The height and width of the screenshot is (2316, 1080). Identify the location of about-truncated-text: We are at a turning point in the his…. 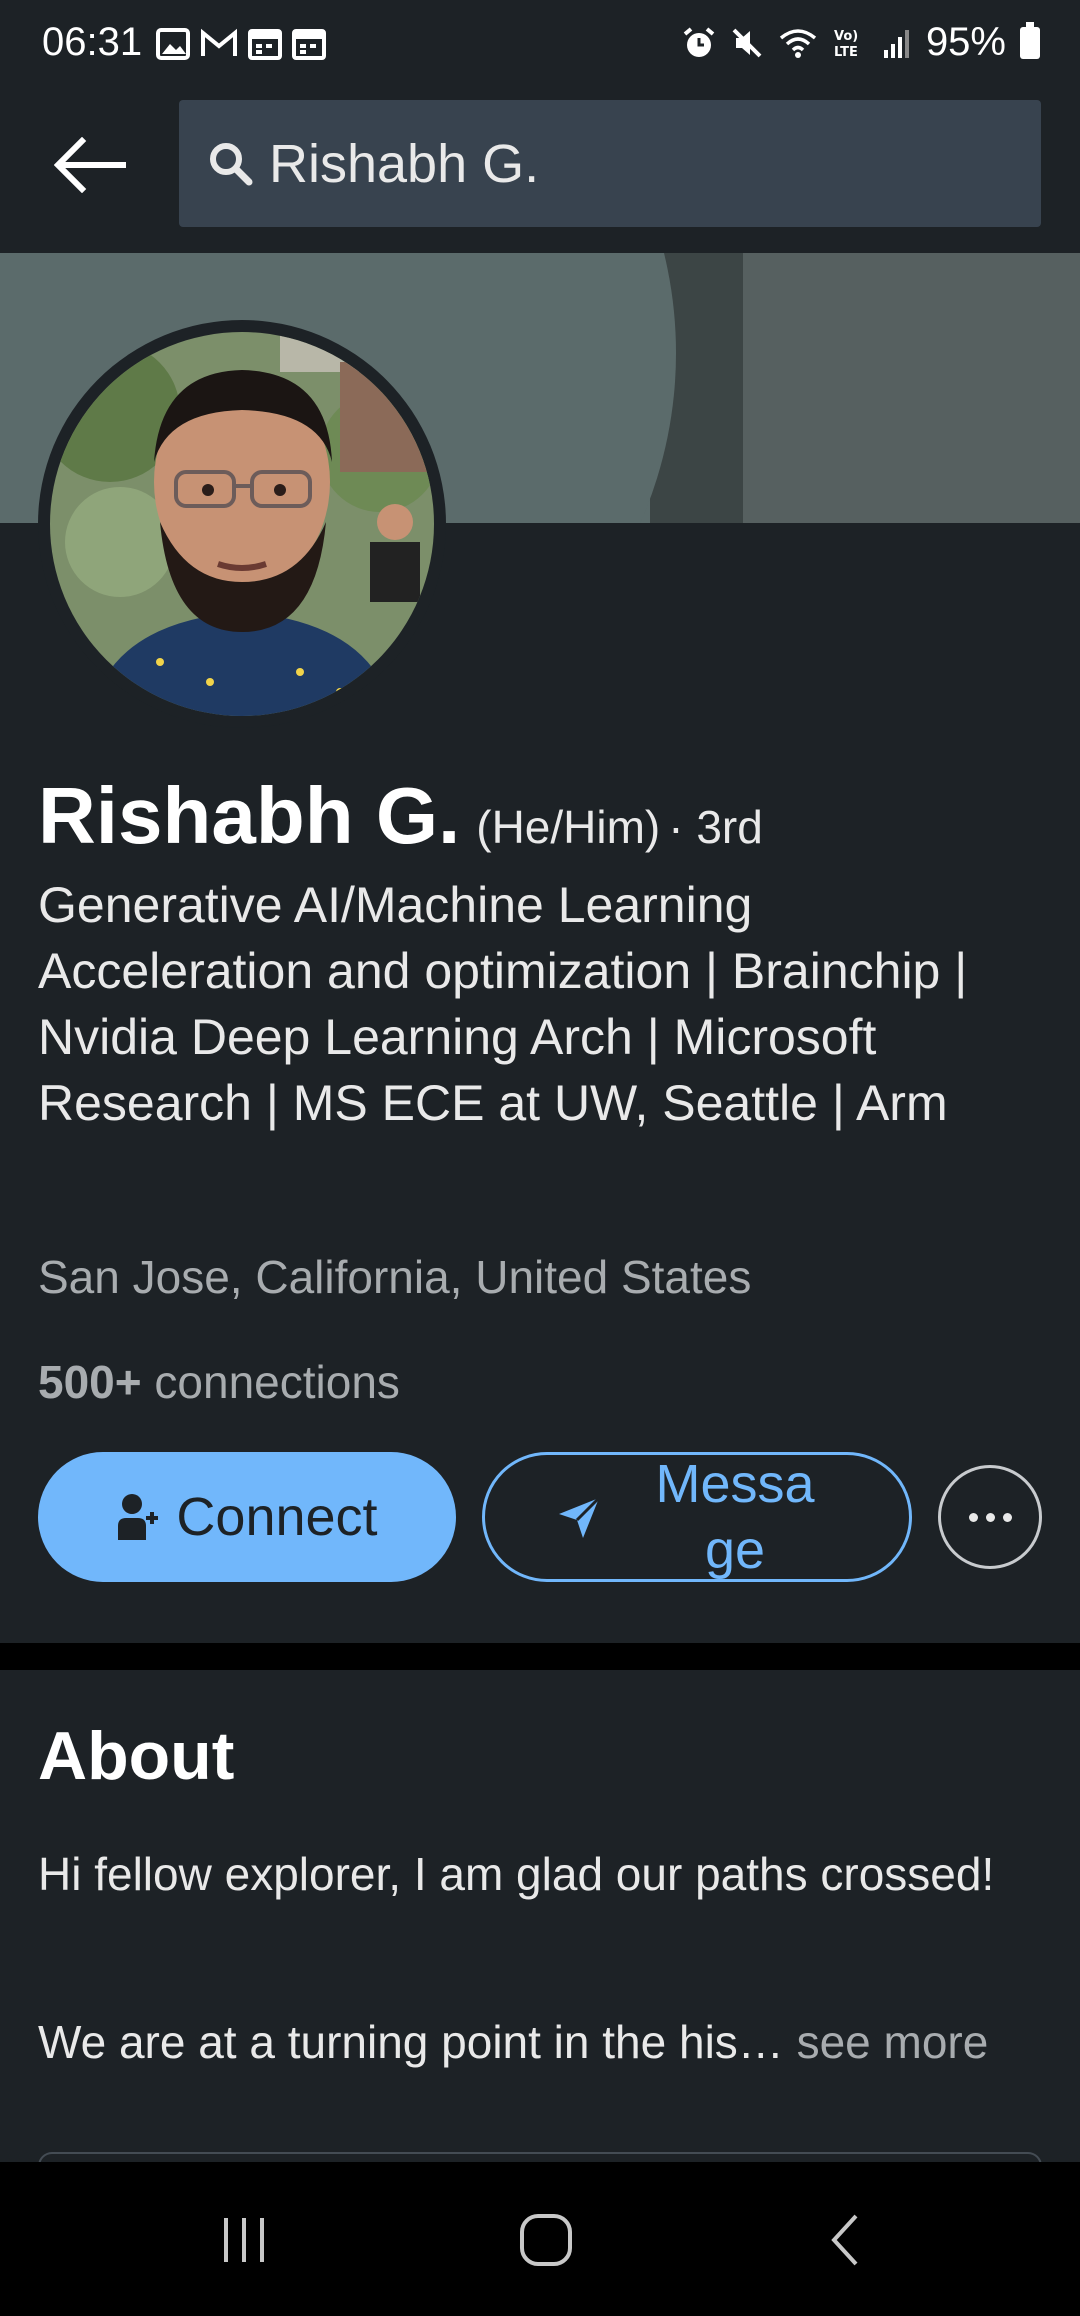
(411, 2042).